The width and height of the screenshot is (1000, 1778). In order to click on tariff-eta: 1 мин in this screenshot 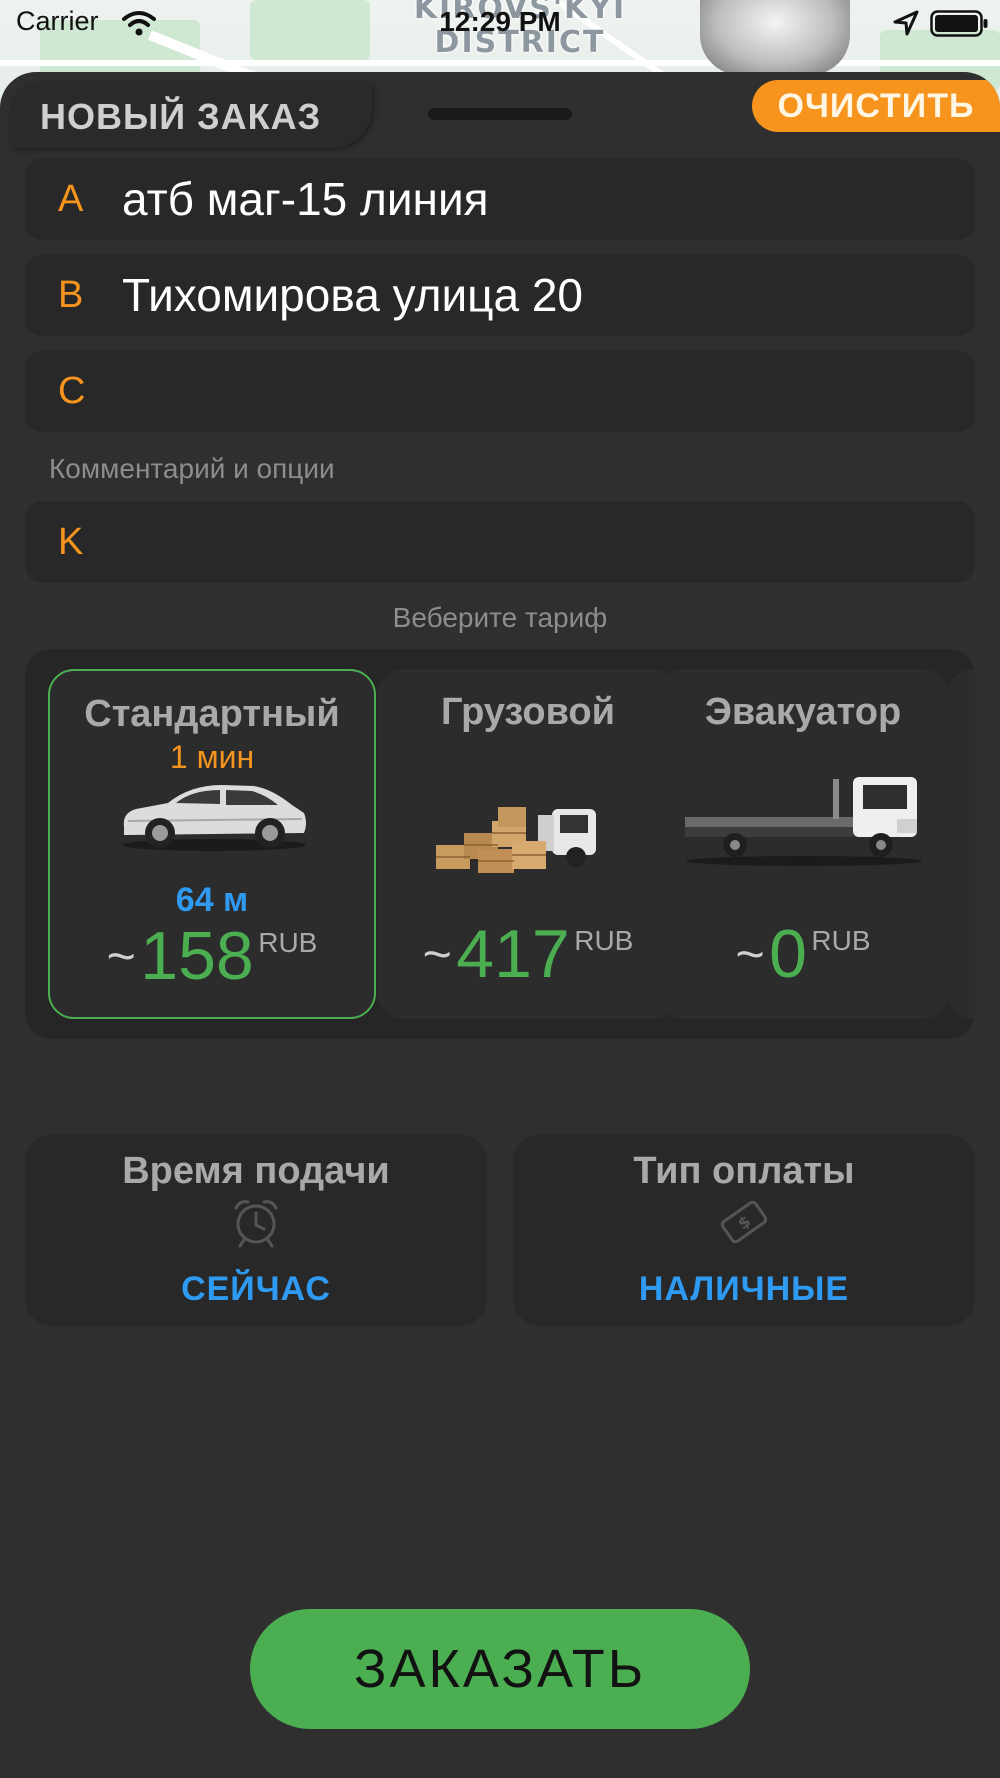, I will do `click(212, 757)`.